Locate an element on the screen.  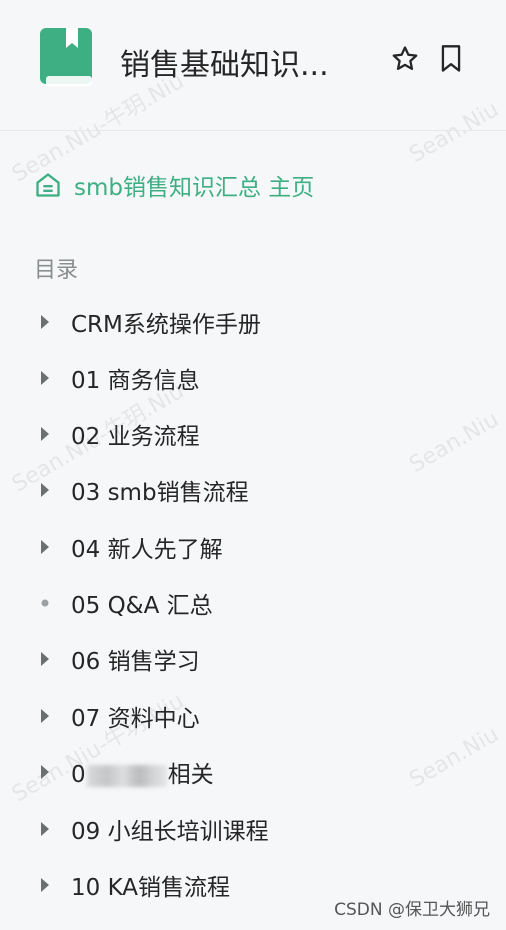
bookmark-icon is located at coordinates (451, 58).